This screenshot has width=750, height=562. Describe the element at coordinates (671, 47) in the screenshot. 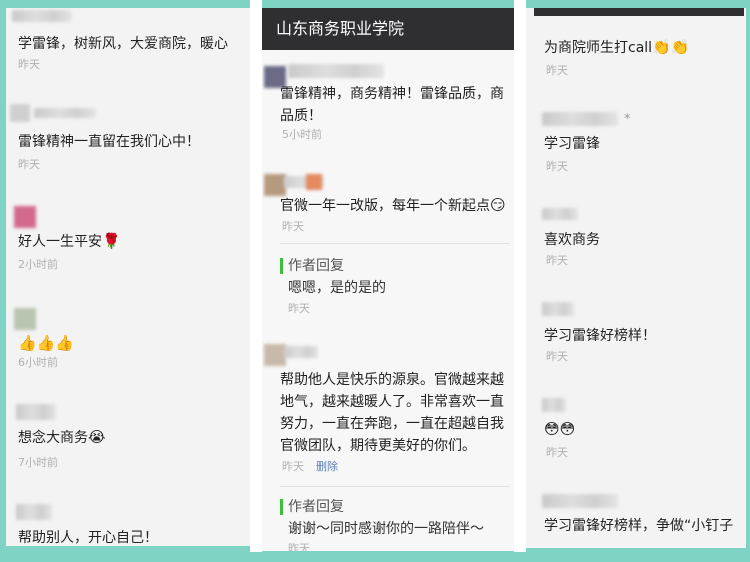

I see `clapping-hands-emoji-icon: 👏👏` at that location.